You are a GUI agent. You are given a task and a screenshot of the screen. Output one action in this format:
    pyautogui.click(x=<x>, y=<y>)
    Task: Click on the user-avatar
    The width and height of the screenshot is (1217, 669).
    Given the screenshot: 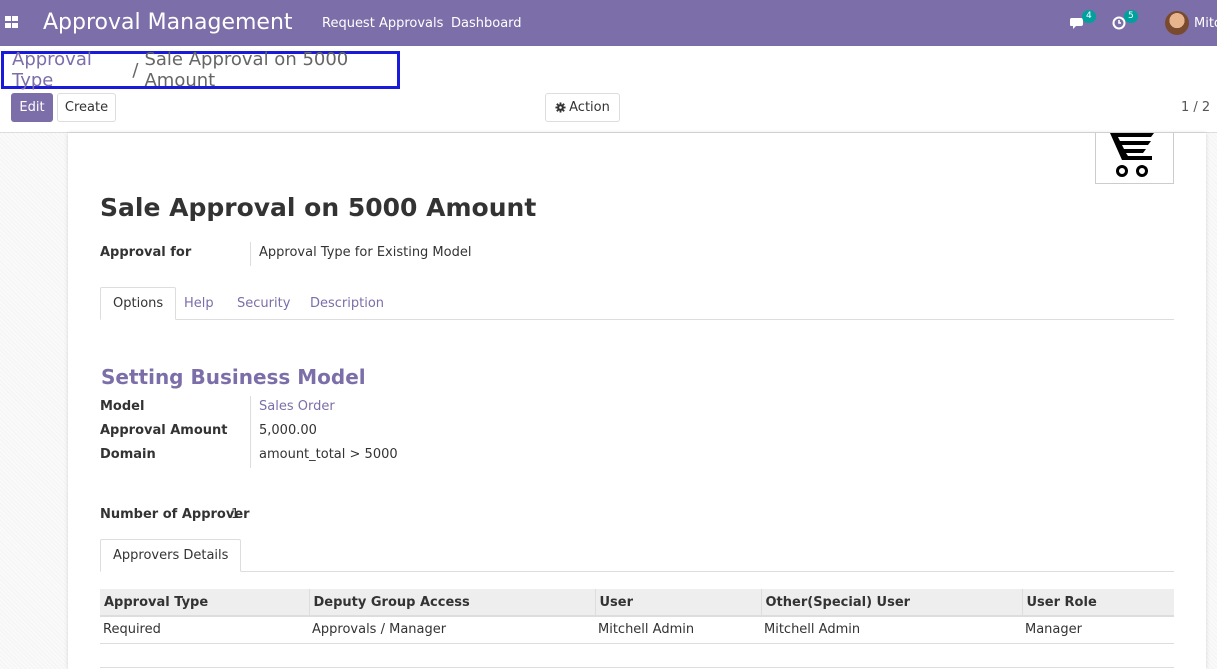 What is the action you would take?
    pyautogui.click(x=1177, y=23)
    